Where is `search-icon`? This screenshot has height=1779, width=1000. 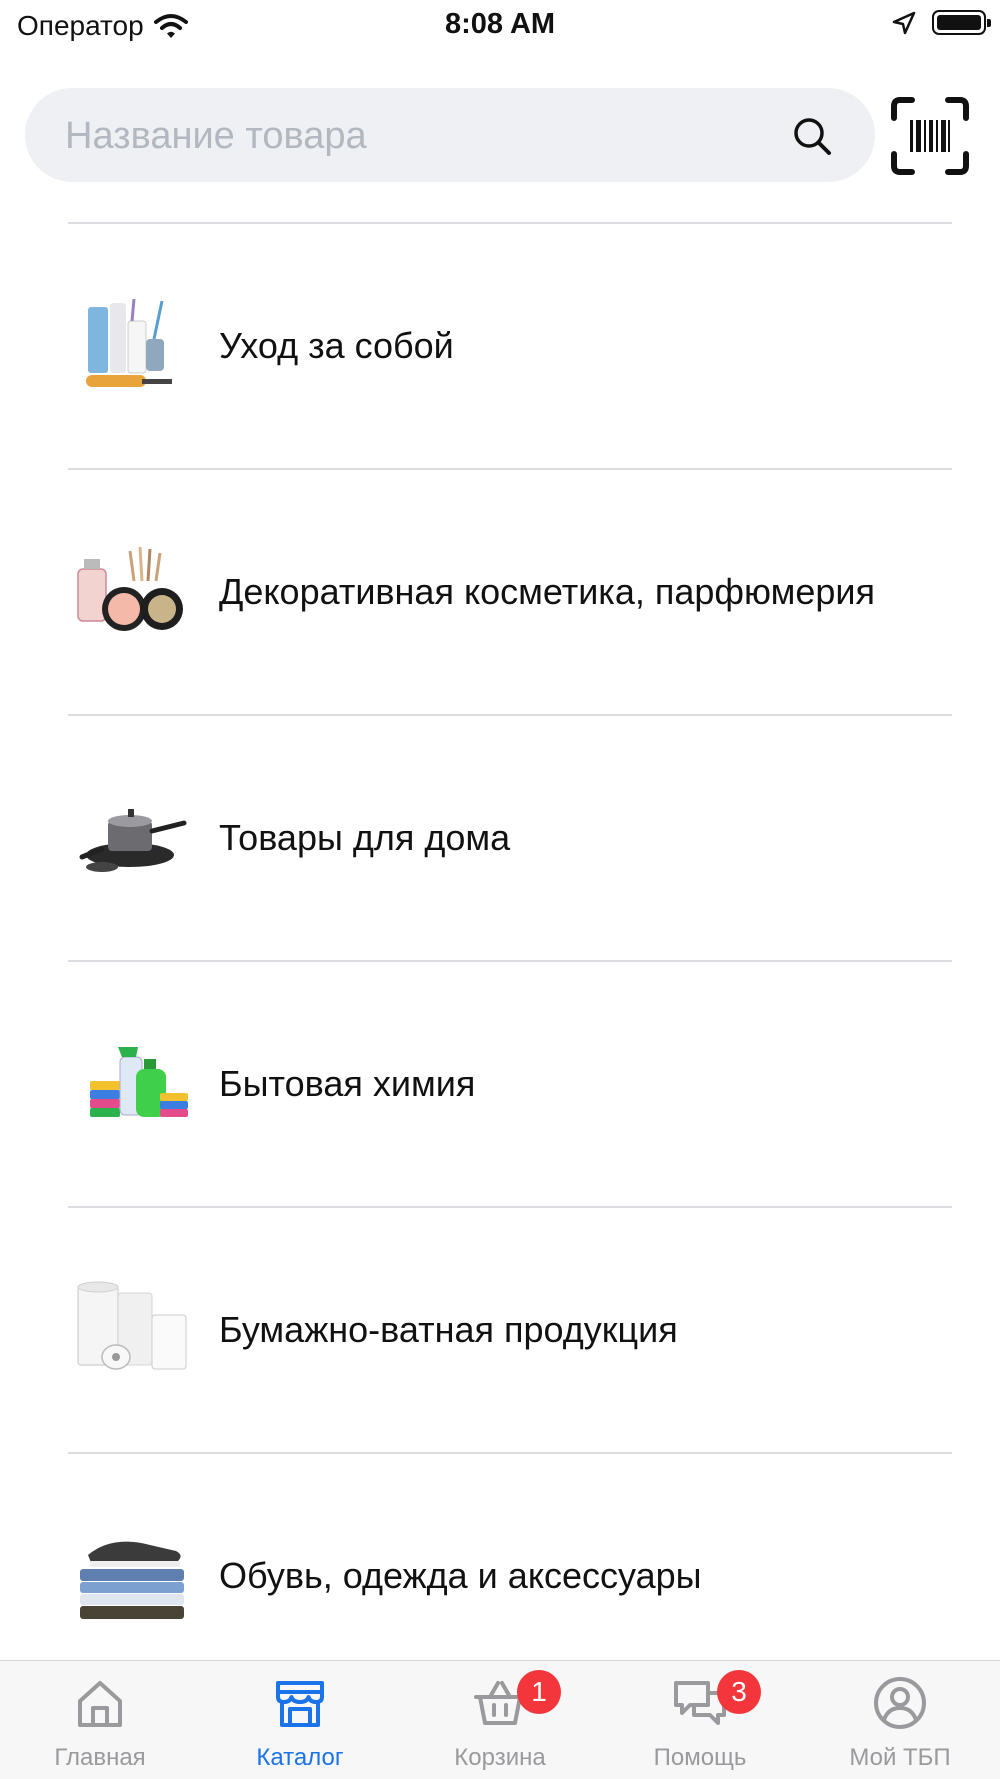 search-icon is located at coordinates (812, 136).